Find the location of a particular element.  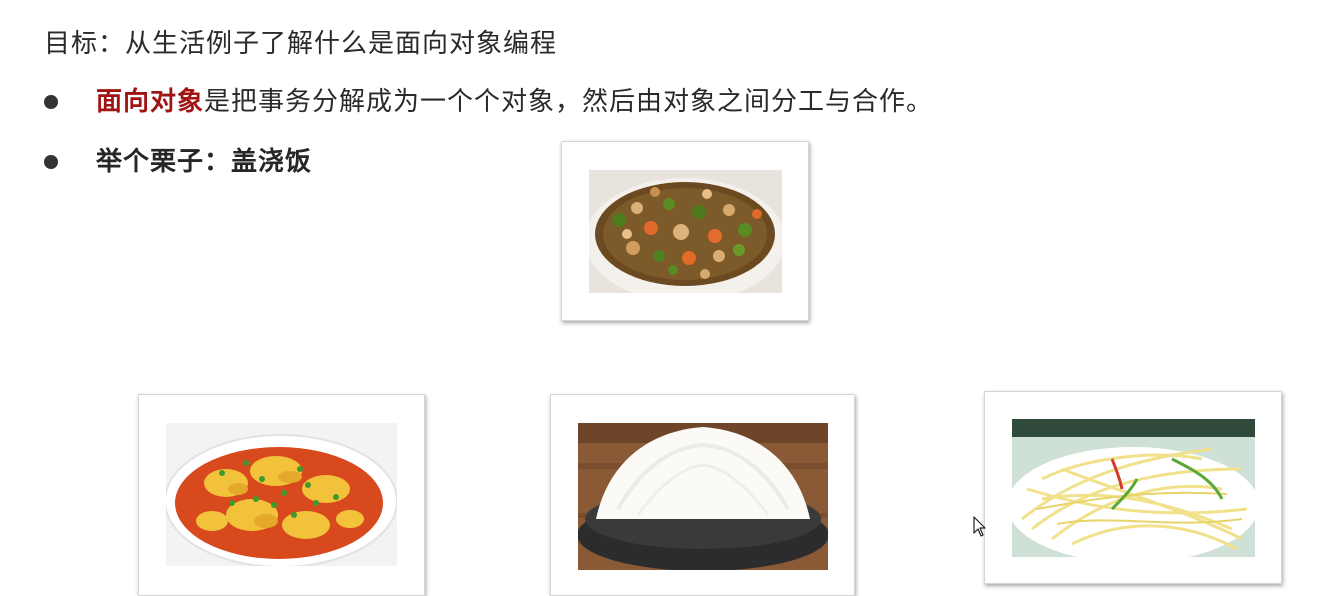

emphasis-term: 面向对象 is located at coordinates (150, 102).